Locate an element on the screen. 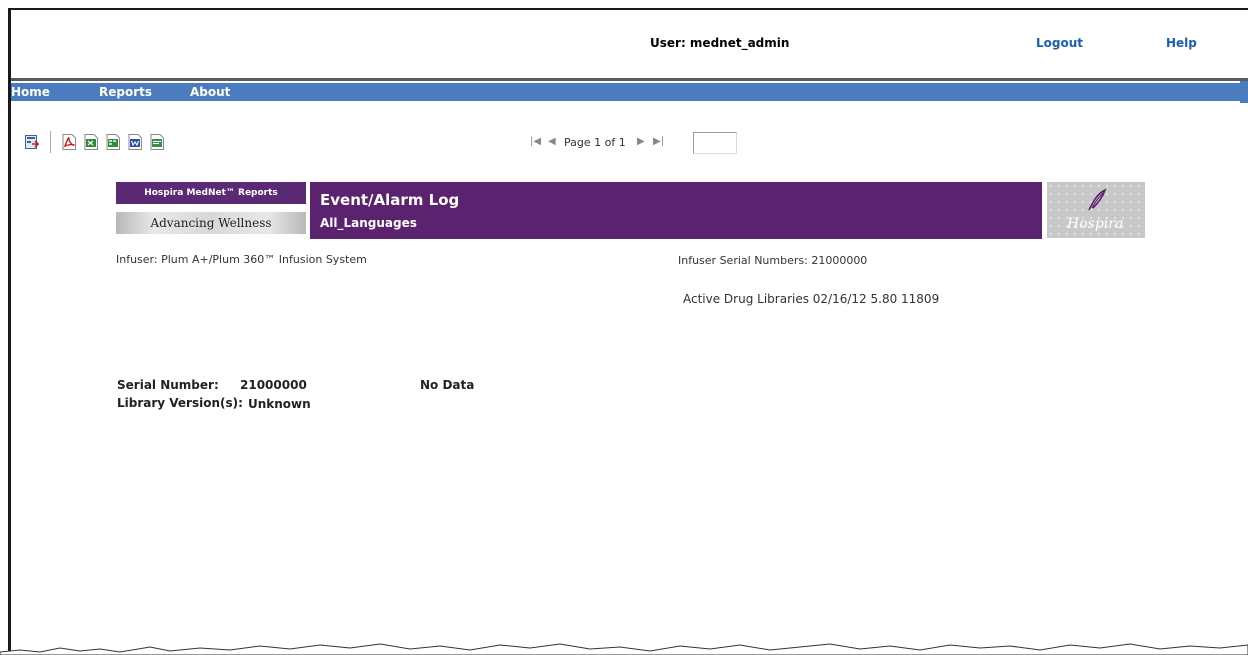  brand-tagline: Advancing Wellness is located at coordinates (211, 223).